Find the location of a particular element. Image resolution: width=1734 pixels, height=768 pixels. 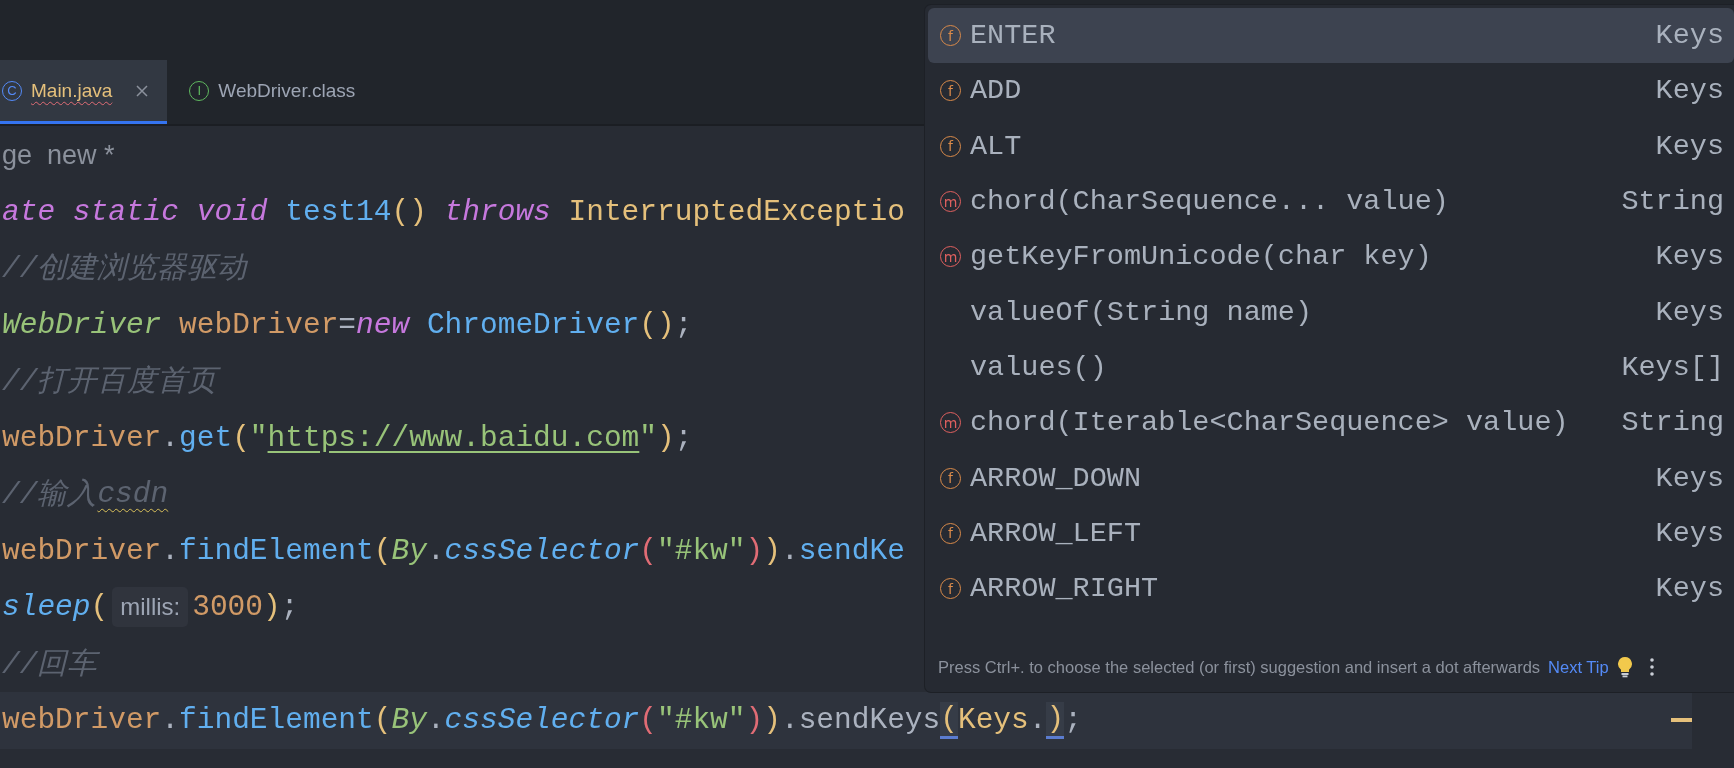

completion-item: m chord(Iterable<CharSequence> value) String is located at coordinates (1331, 423).